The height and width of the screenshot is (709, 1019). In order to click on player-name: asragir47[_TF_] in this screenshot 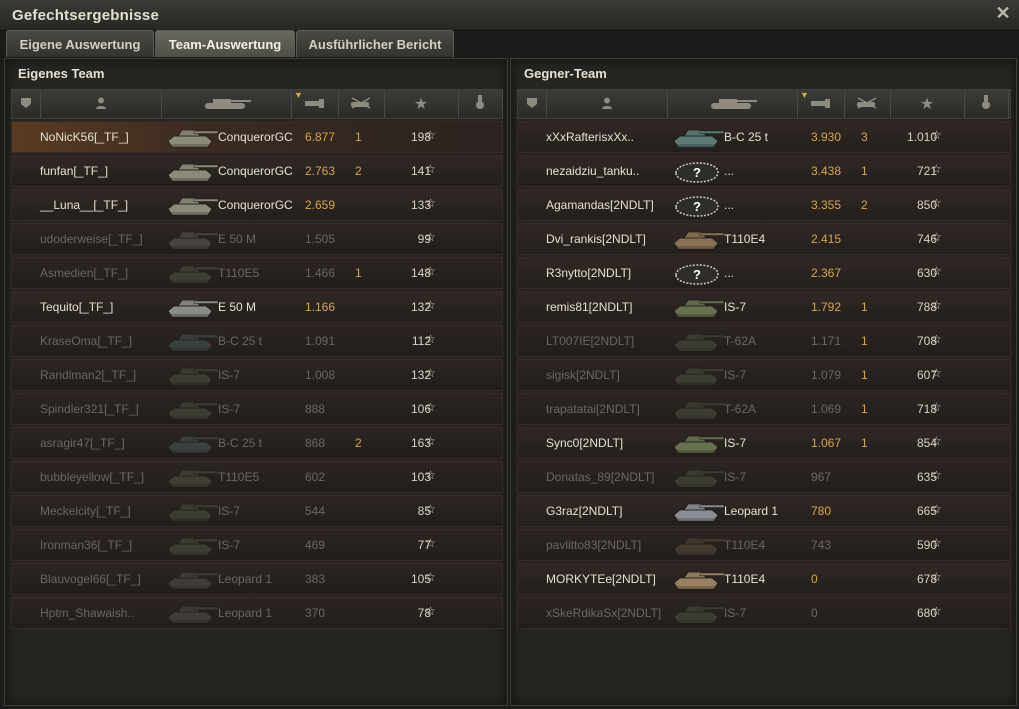, I will do `click(82, 443)`.